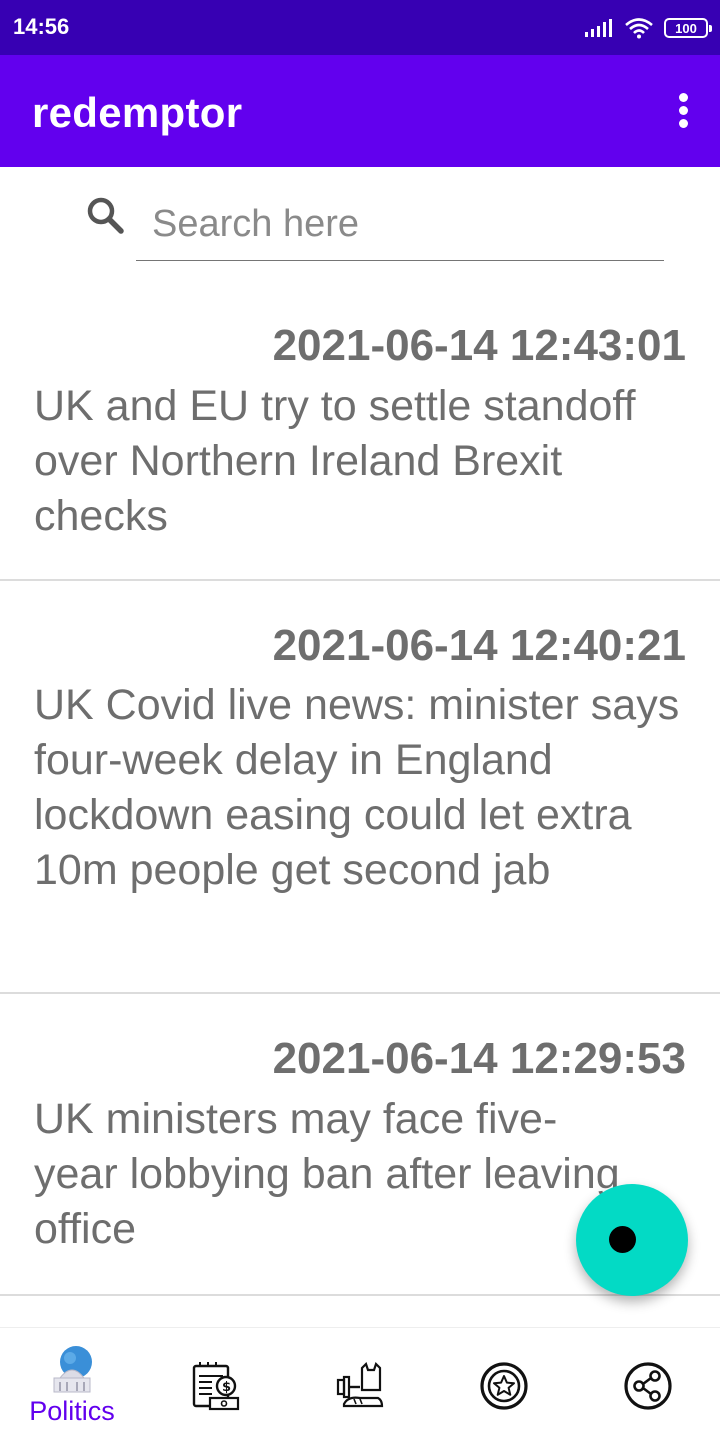 This screenshot has width=720, height=1440. I want to click on app-bar: redemptor, so click(360, 111).